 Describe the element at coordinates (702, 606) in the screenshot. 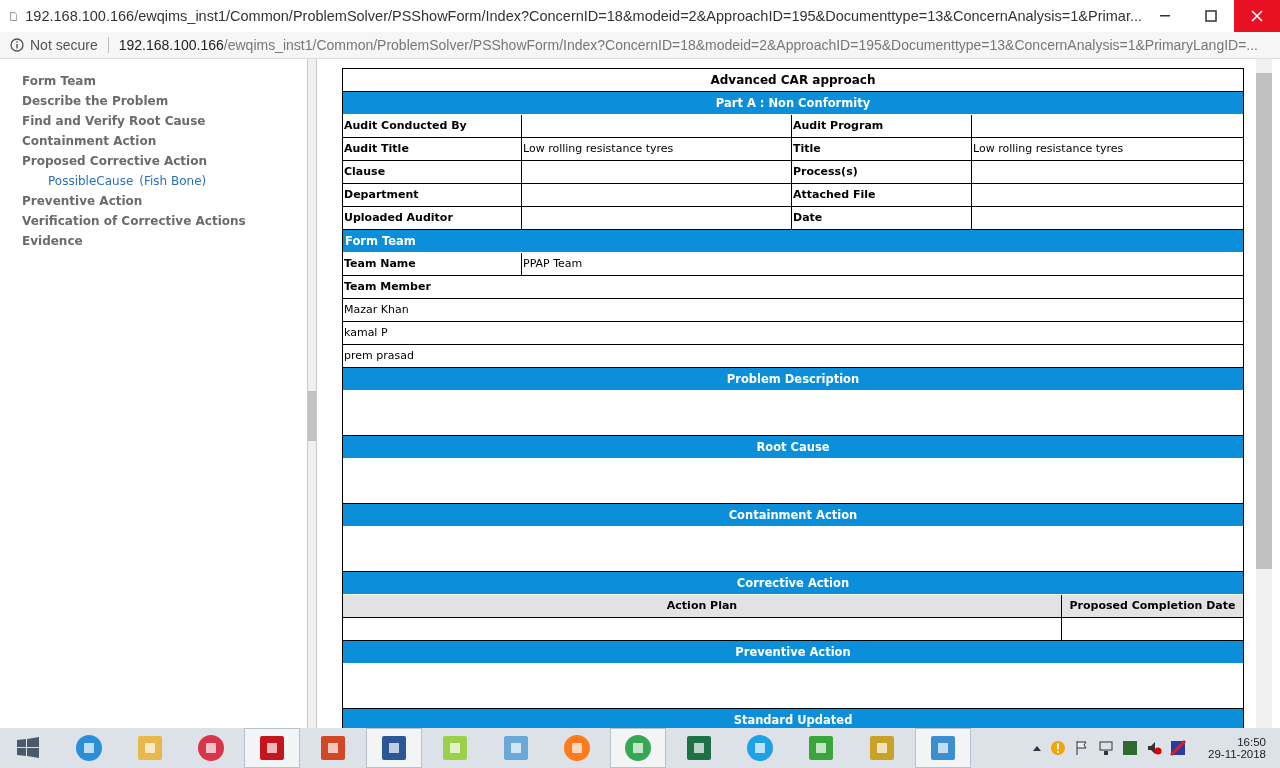

I see `column-header: Action Plan` at that location.